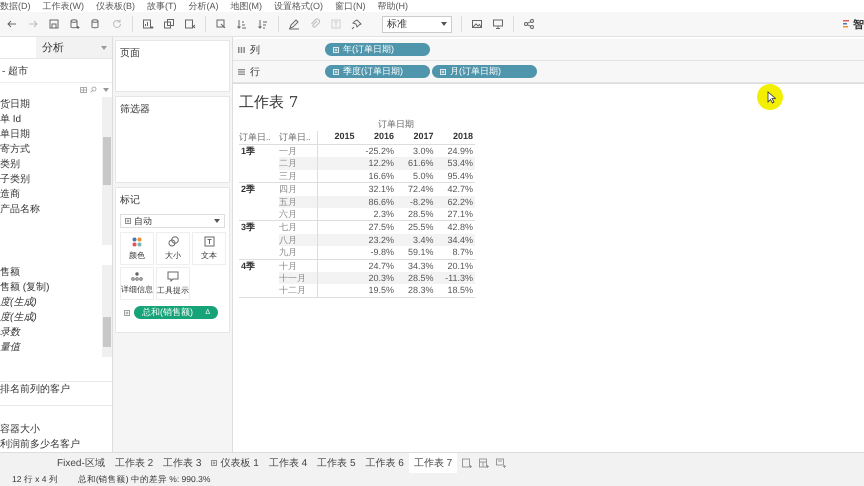 The width and height of the screenshot is (864, 486). Describe the element at coordinates (298, 253) in the screenshot. I see `month-label: 九月` at that location.